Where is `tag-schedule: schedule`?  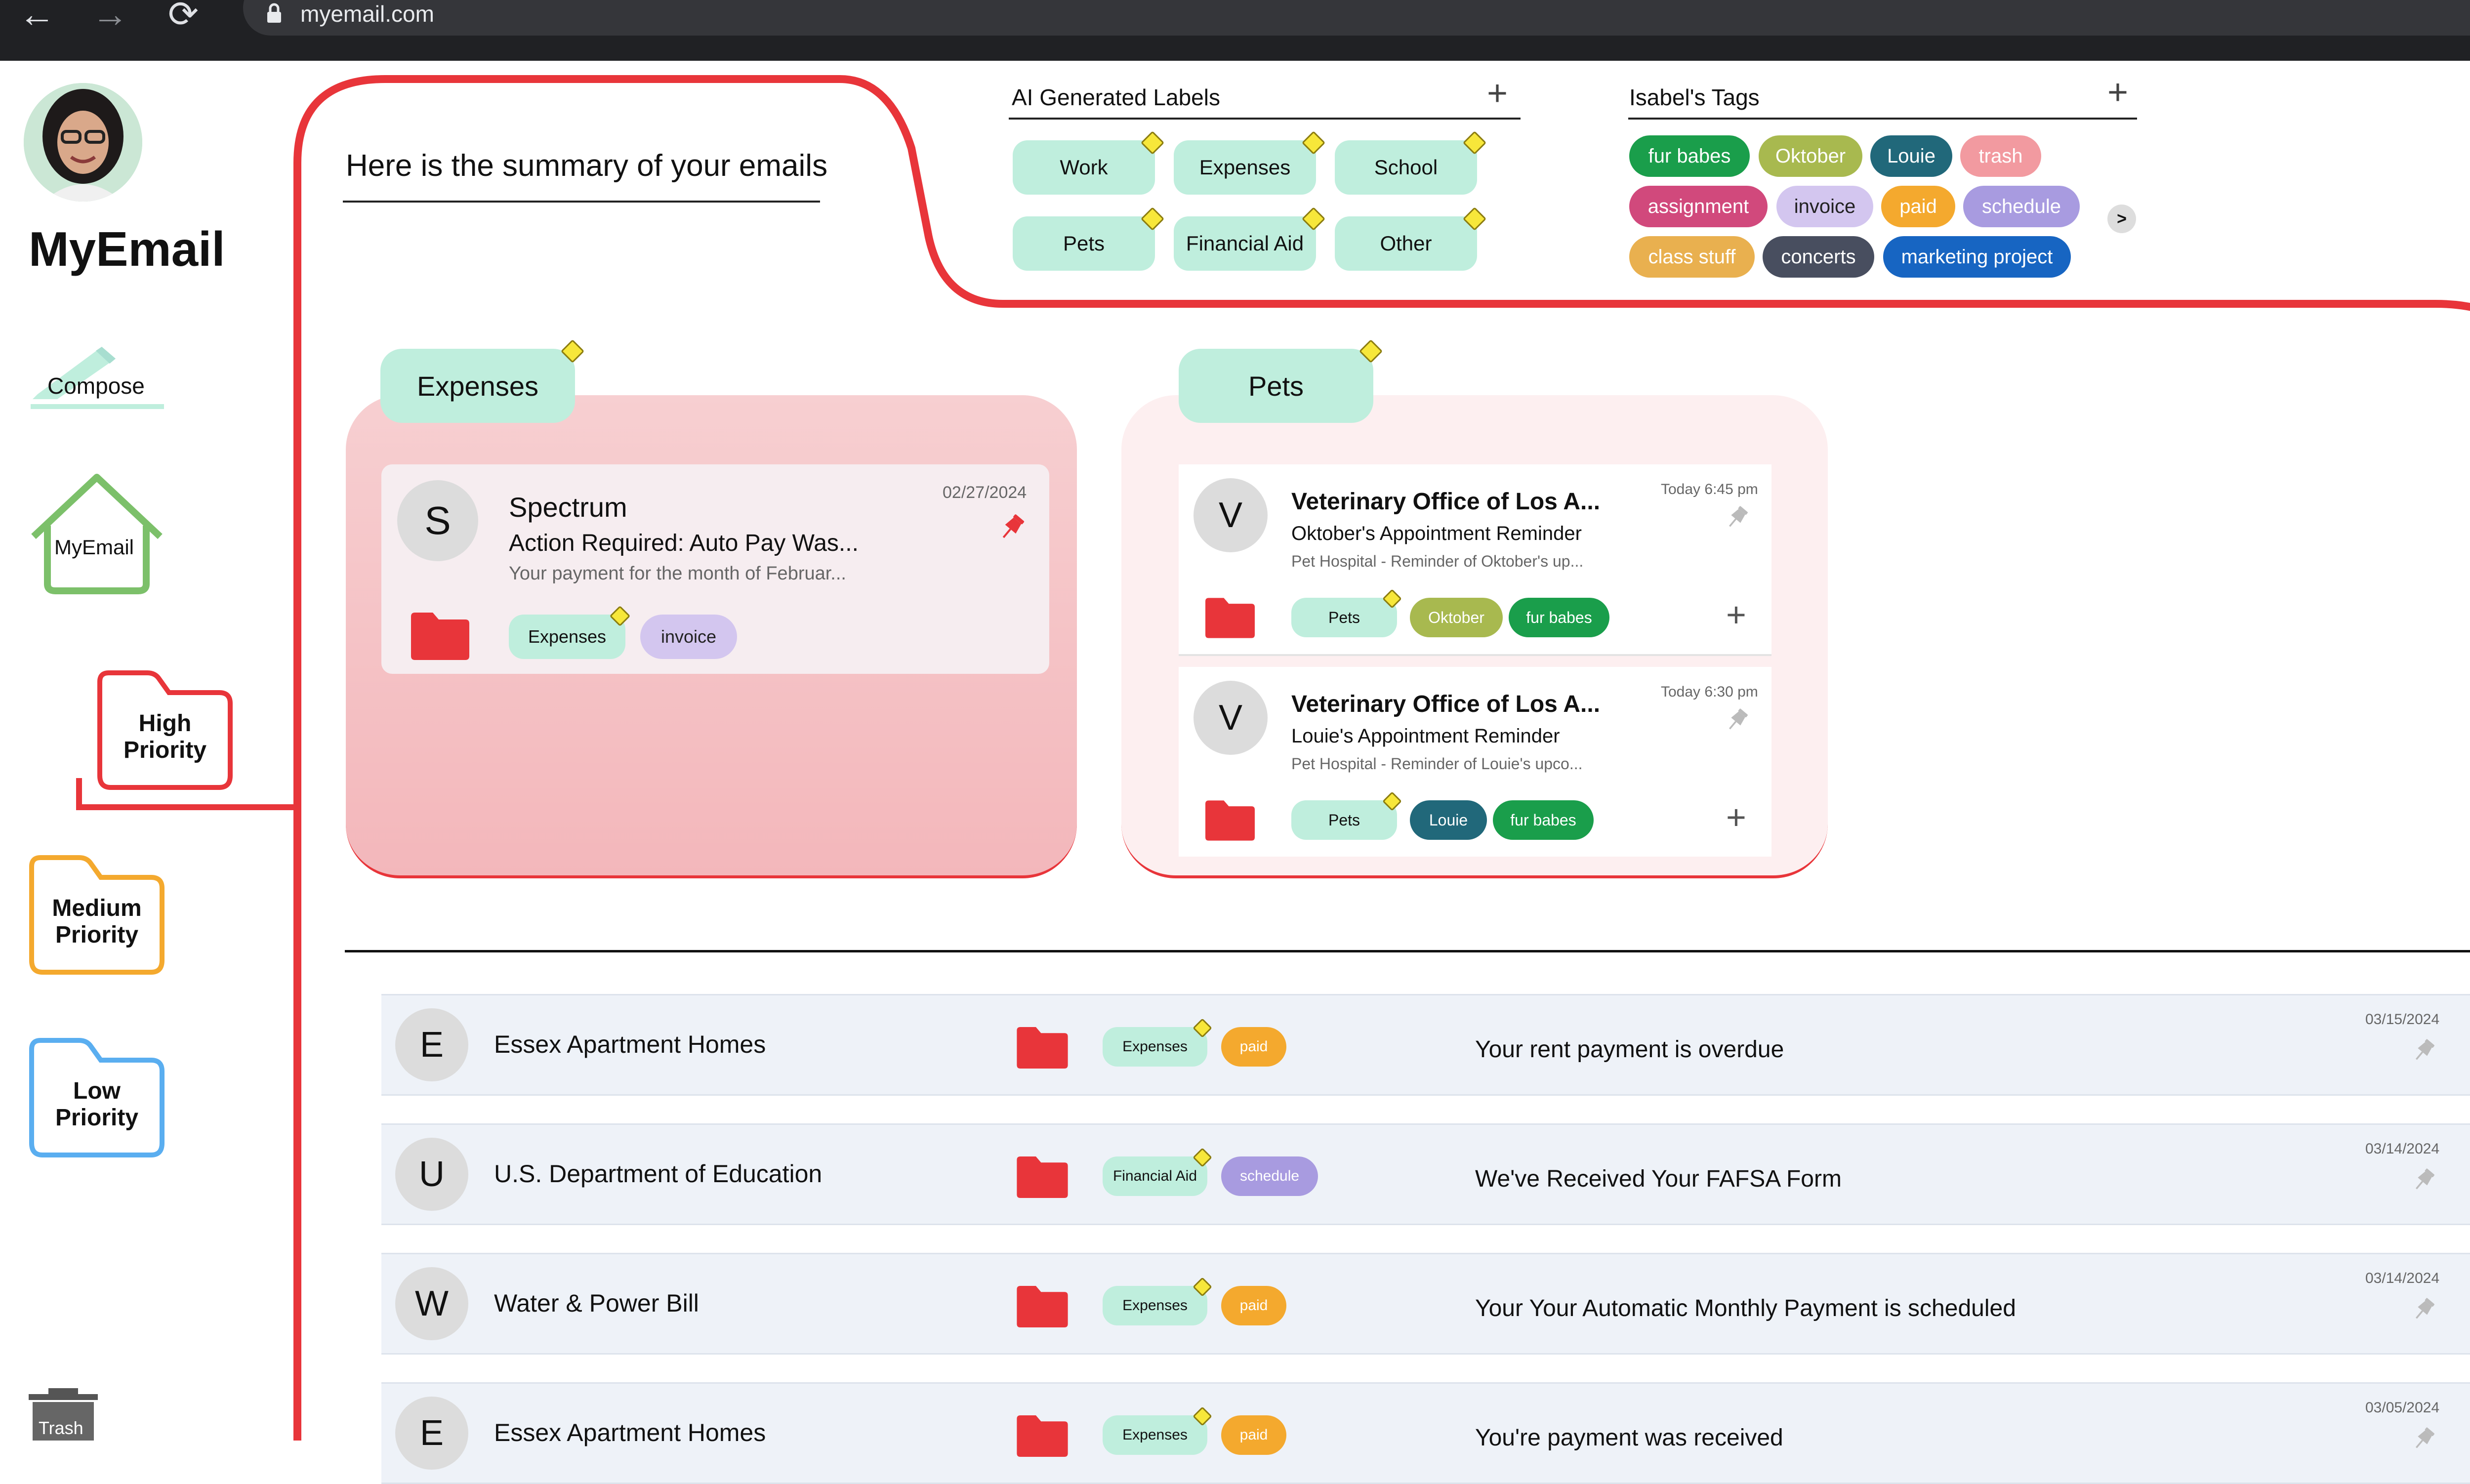 tag-schedule: schedule is located at coordinates (2021, 206).